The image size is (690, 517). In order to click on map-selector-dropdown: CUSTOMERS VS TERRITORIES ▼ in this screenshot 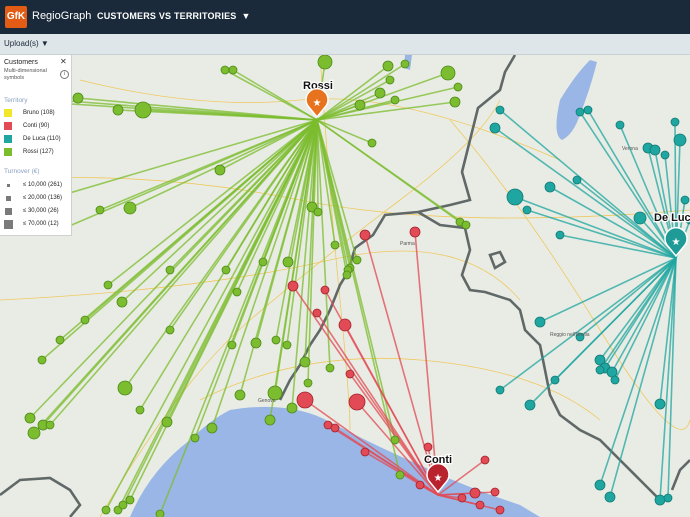, I will do `click(174, 16)`.